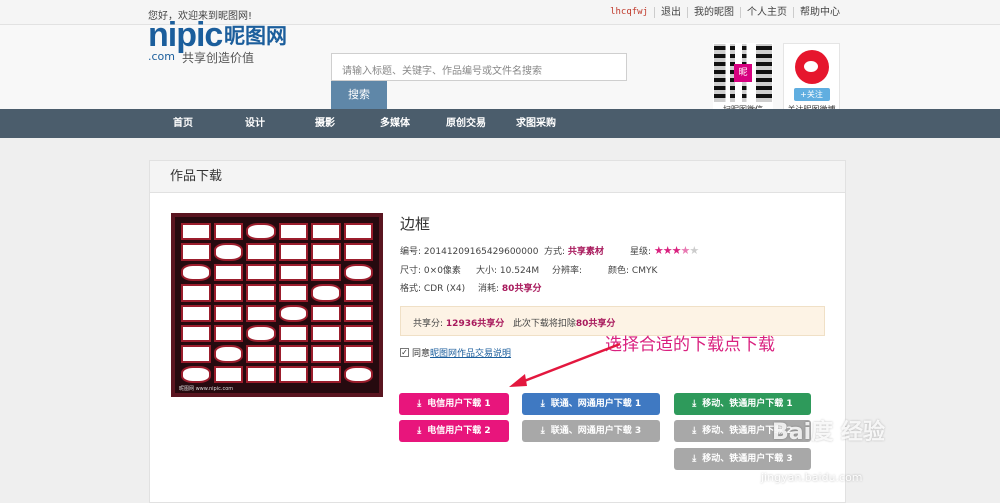 This screenshot has height=503, width=1000. Describe the element at coordinates (497, 177) in the screenshot. I see `card-title: 作品下载` at that location.